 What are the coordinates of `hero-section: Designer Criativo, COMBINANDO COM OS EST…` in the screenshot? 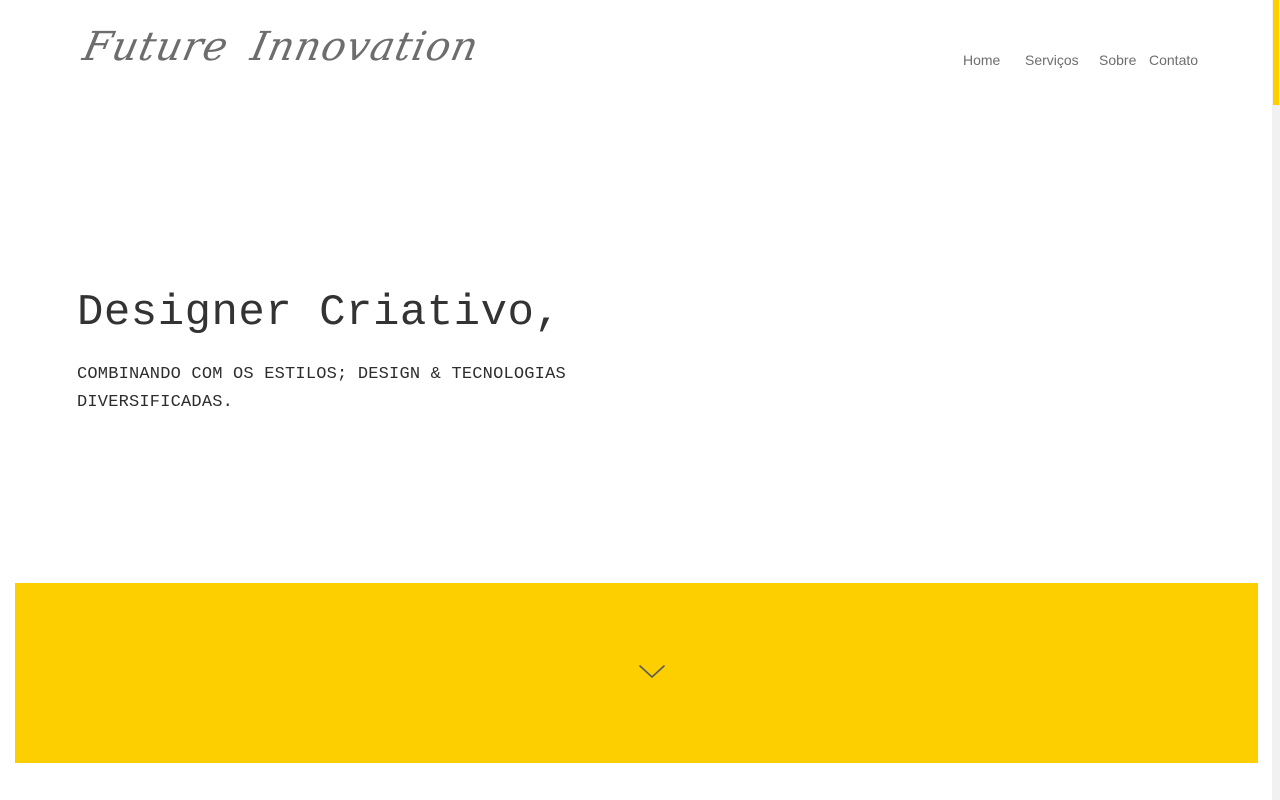 It's located at (397, 352).